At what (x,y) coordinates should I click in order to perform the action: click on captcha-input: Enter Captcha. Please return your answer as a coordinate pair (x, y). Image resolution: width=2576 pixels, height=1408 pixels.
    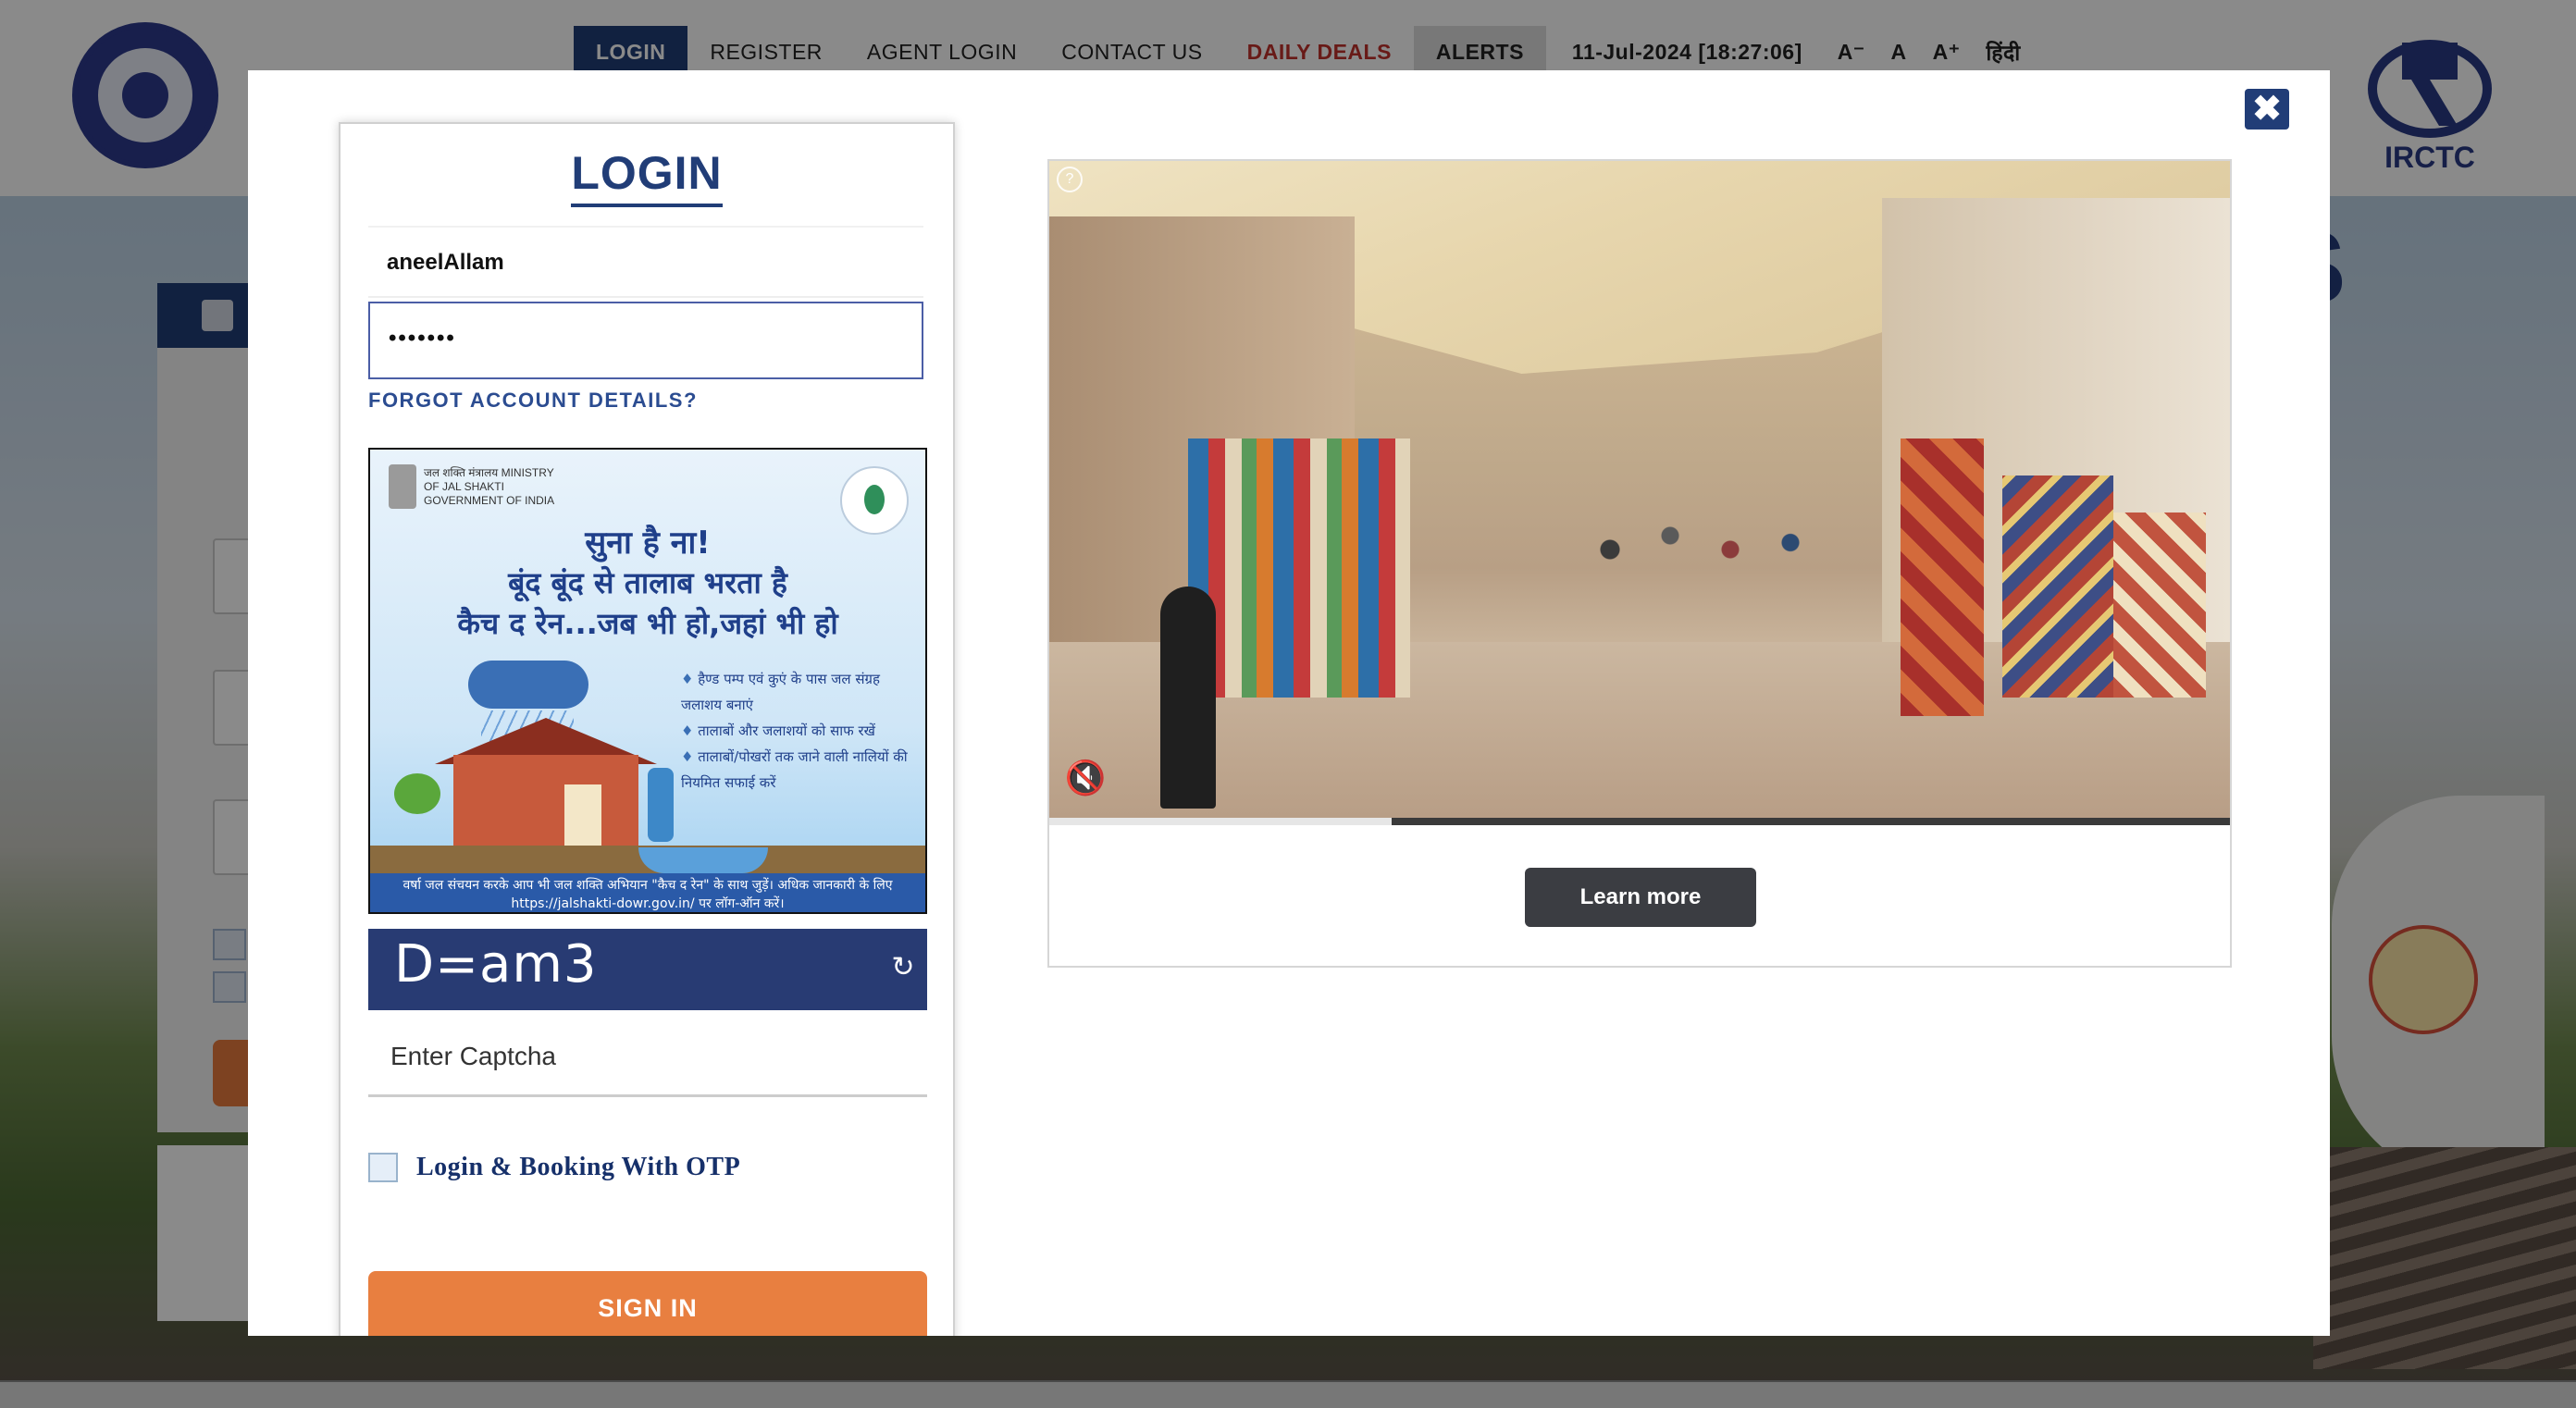
    Looking at the image, I should click on (648, 1059).